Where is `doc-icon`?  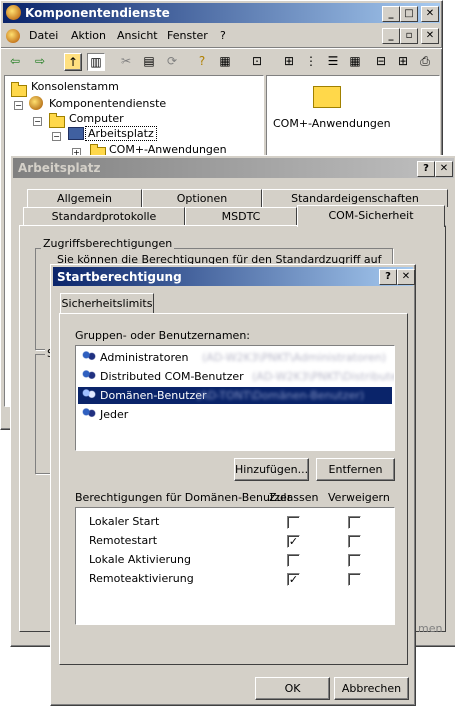 doc-icon is located at coordinates (13, 36).